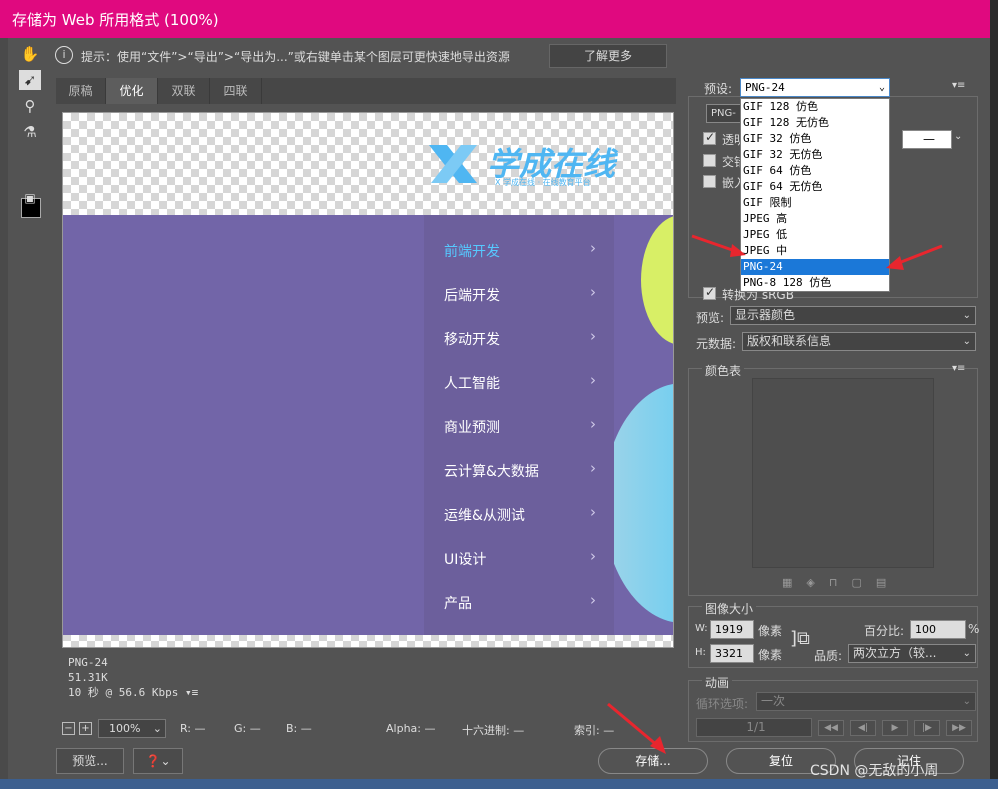  I want to click on percent-input: 100, so click(938, 629).